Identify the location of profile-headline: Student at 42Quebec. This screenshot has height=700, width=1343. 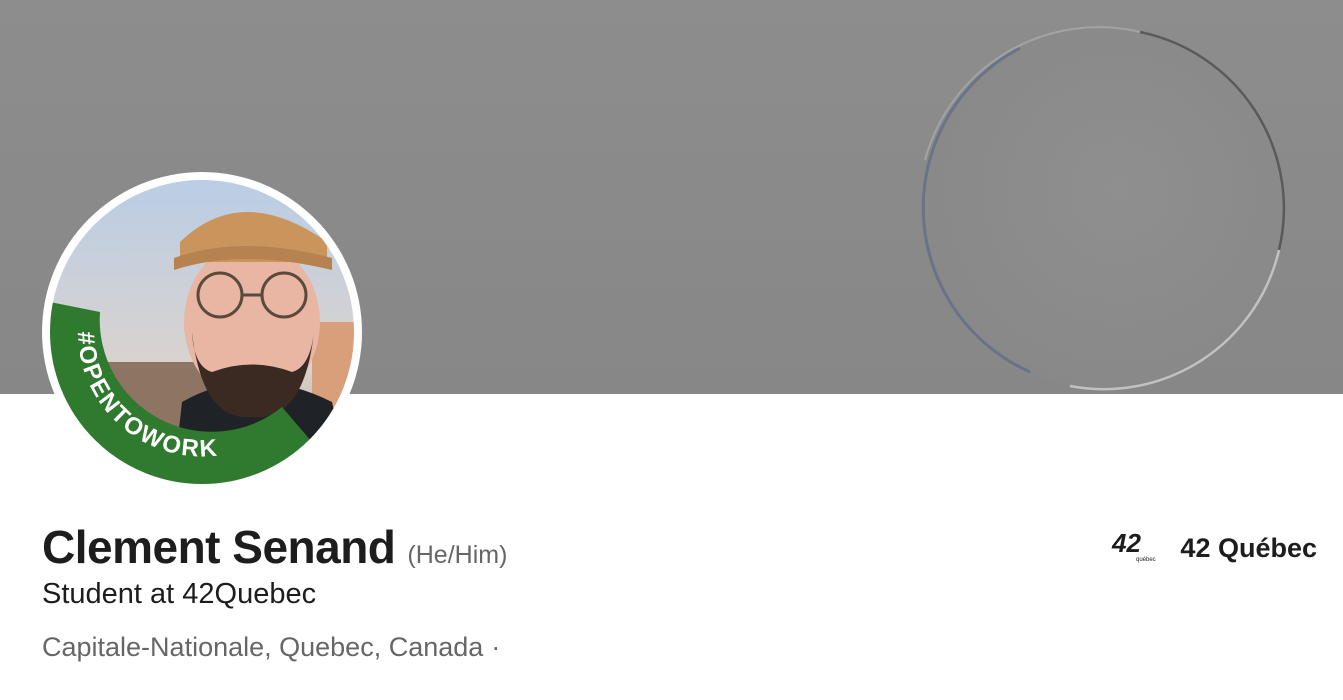
(179, 594).